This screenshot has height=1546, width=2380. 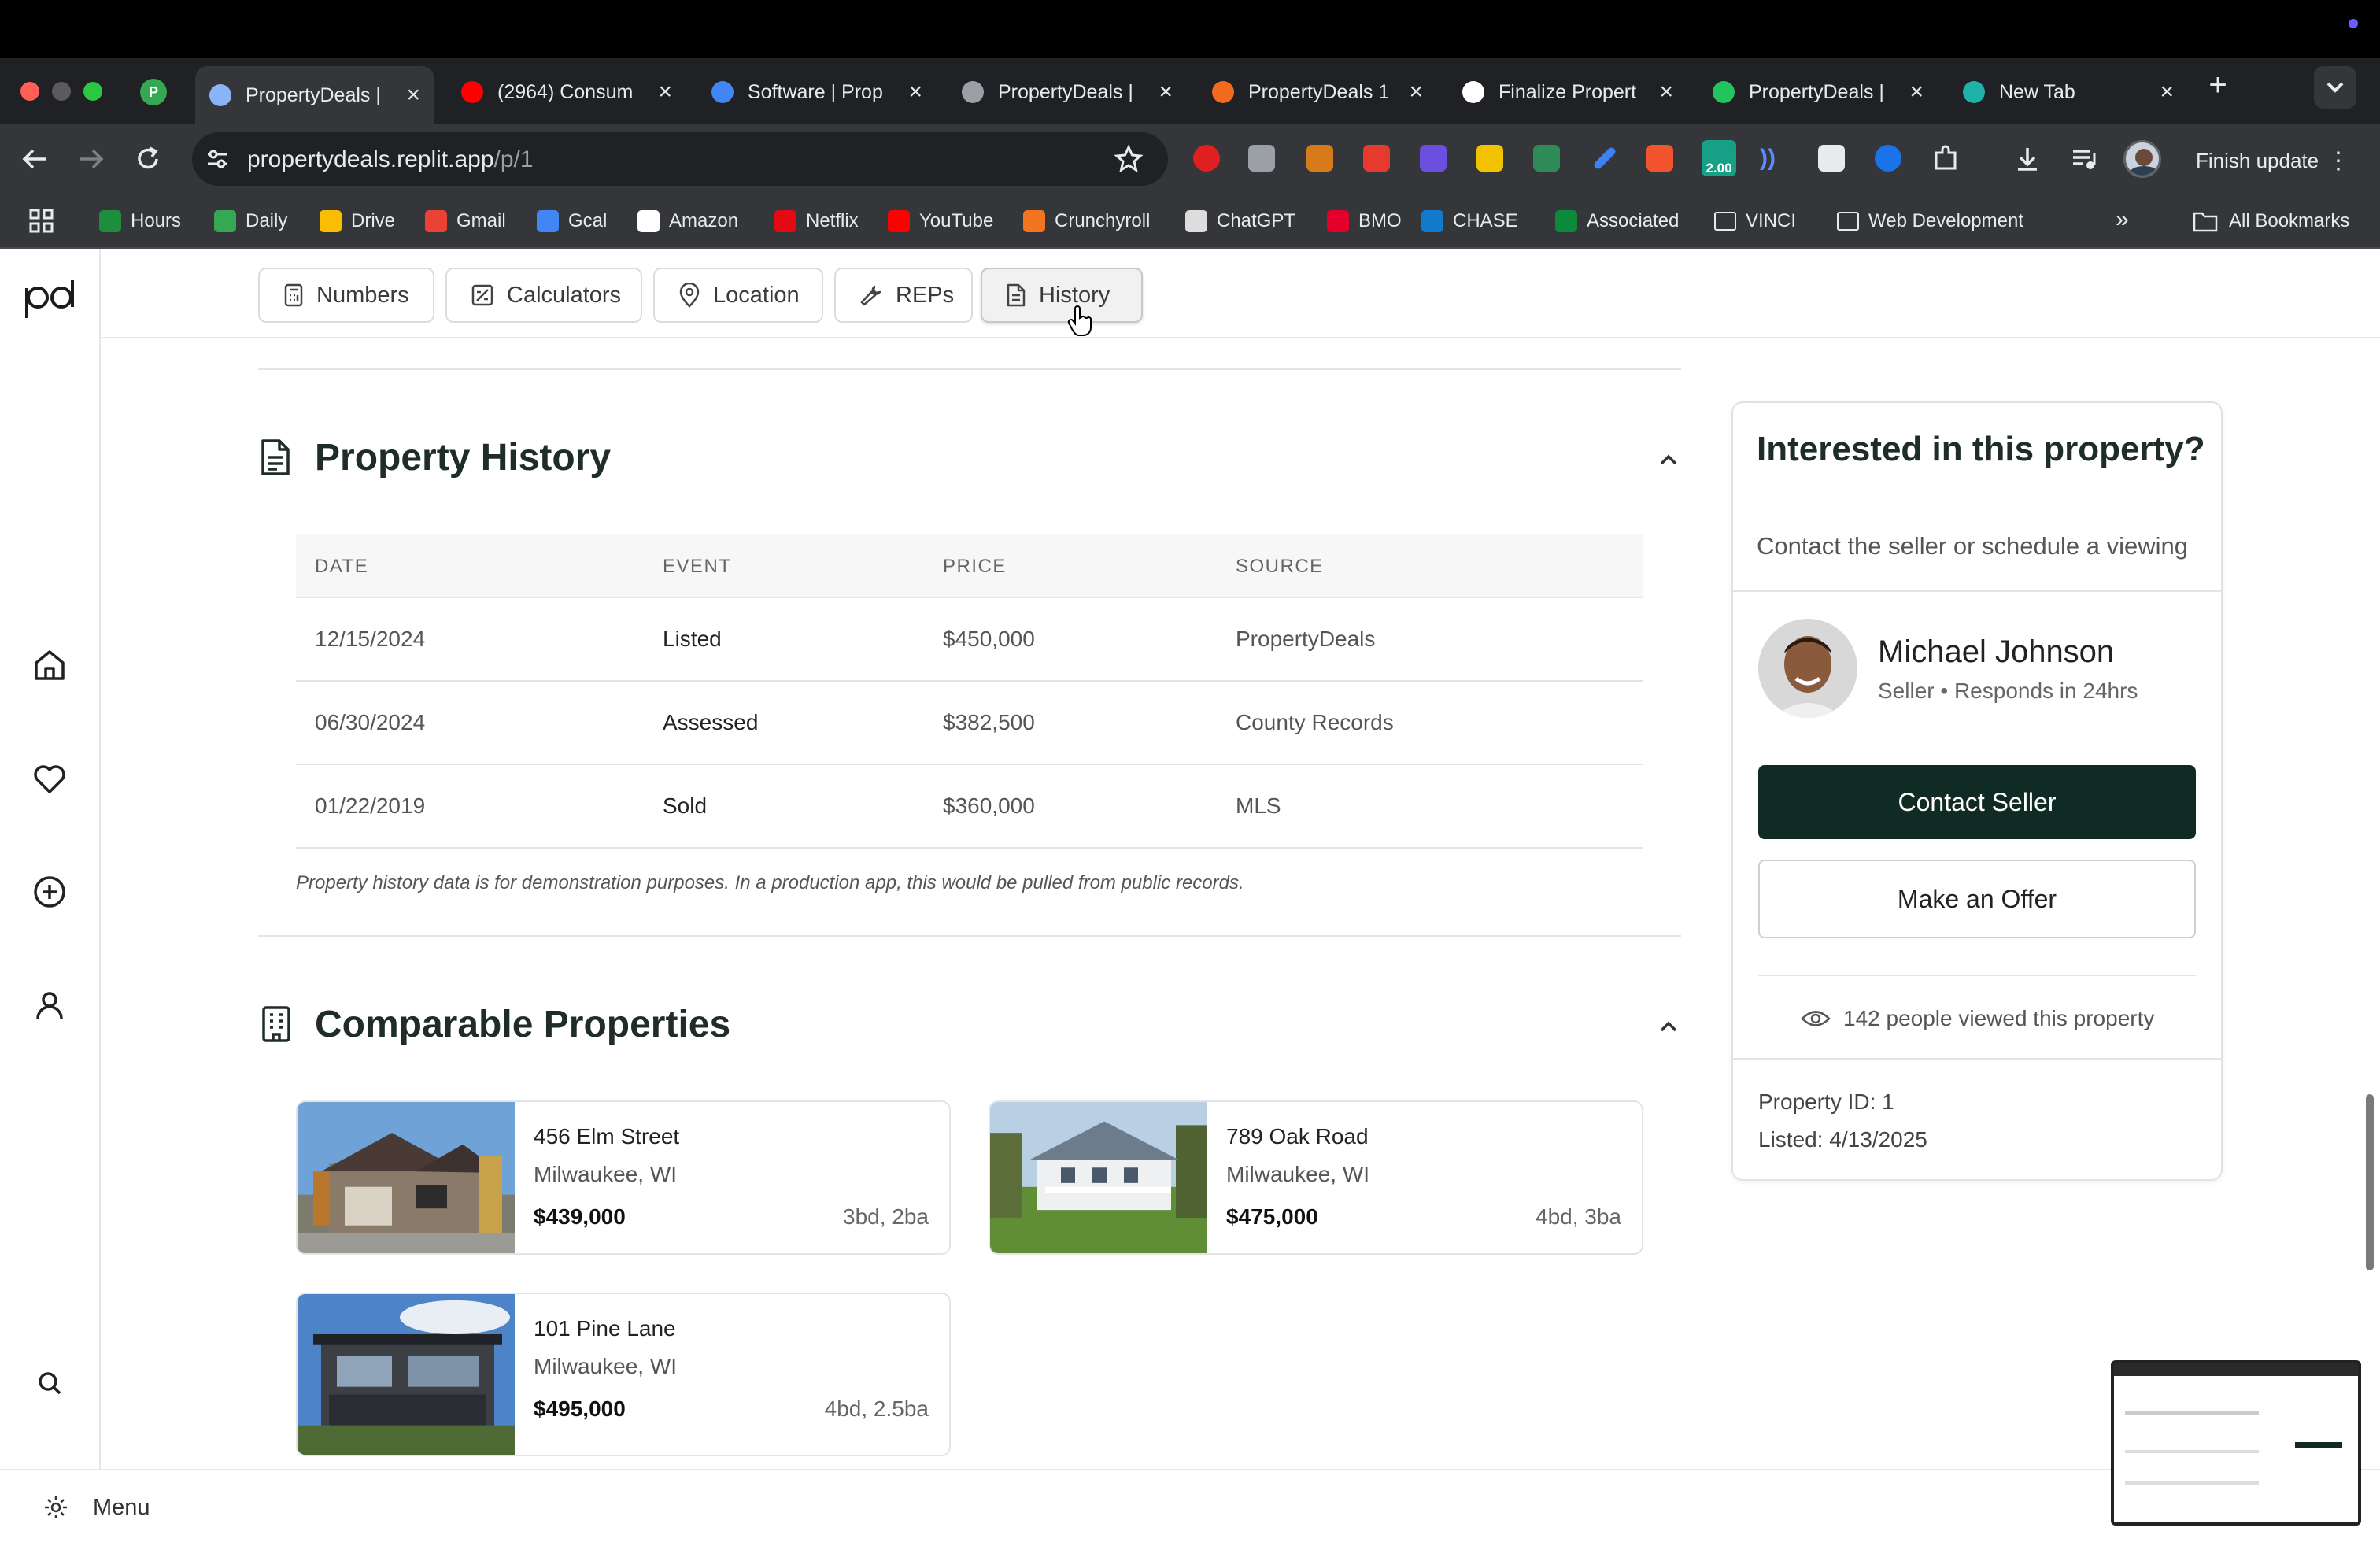 I want to click on bookmark-item: Associated, so click(x=1617, y=221).